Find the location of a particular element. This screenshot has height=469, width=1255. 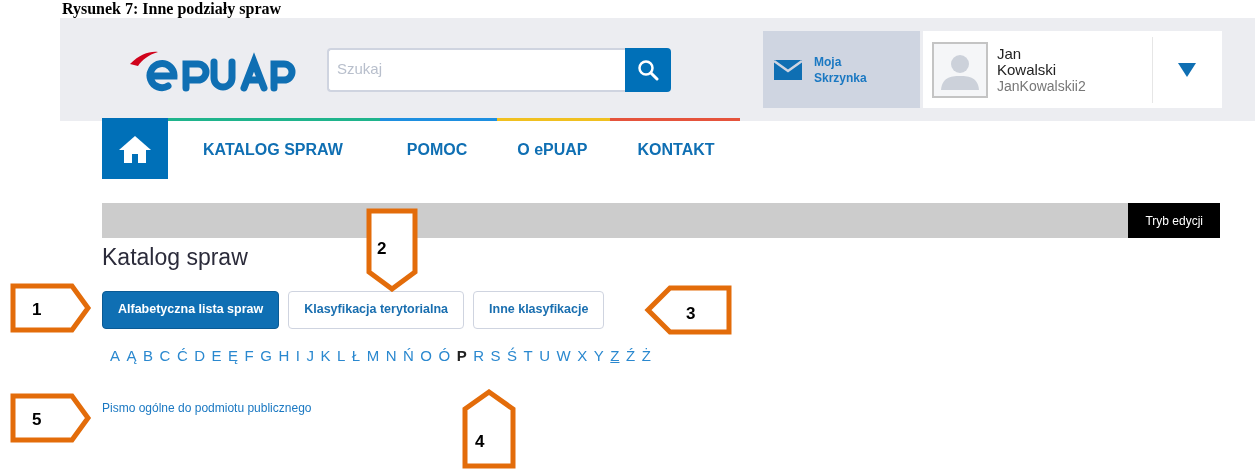

letter-link: T is located at coordinates (528, 355).